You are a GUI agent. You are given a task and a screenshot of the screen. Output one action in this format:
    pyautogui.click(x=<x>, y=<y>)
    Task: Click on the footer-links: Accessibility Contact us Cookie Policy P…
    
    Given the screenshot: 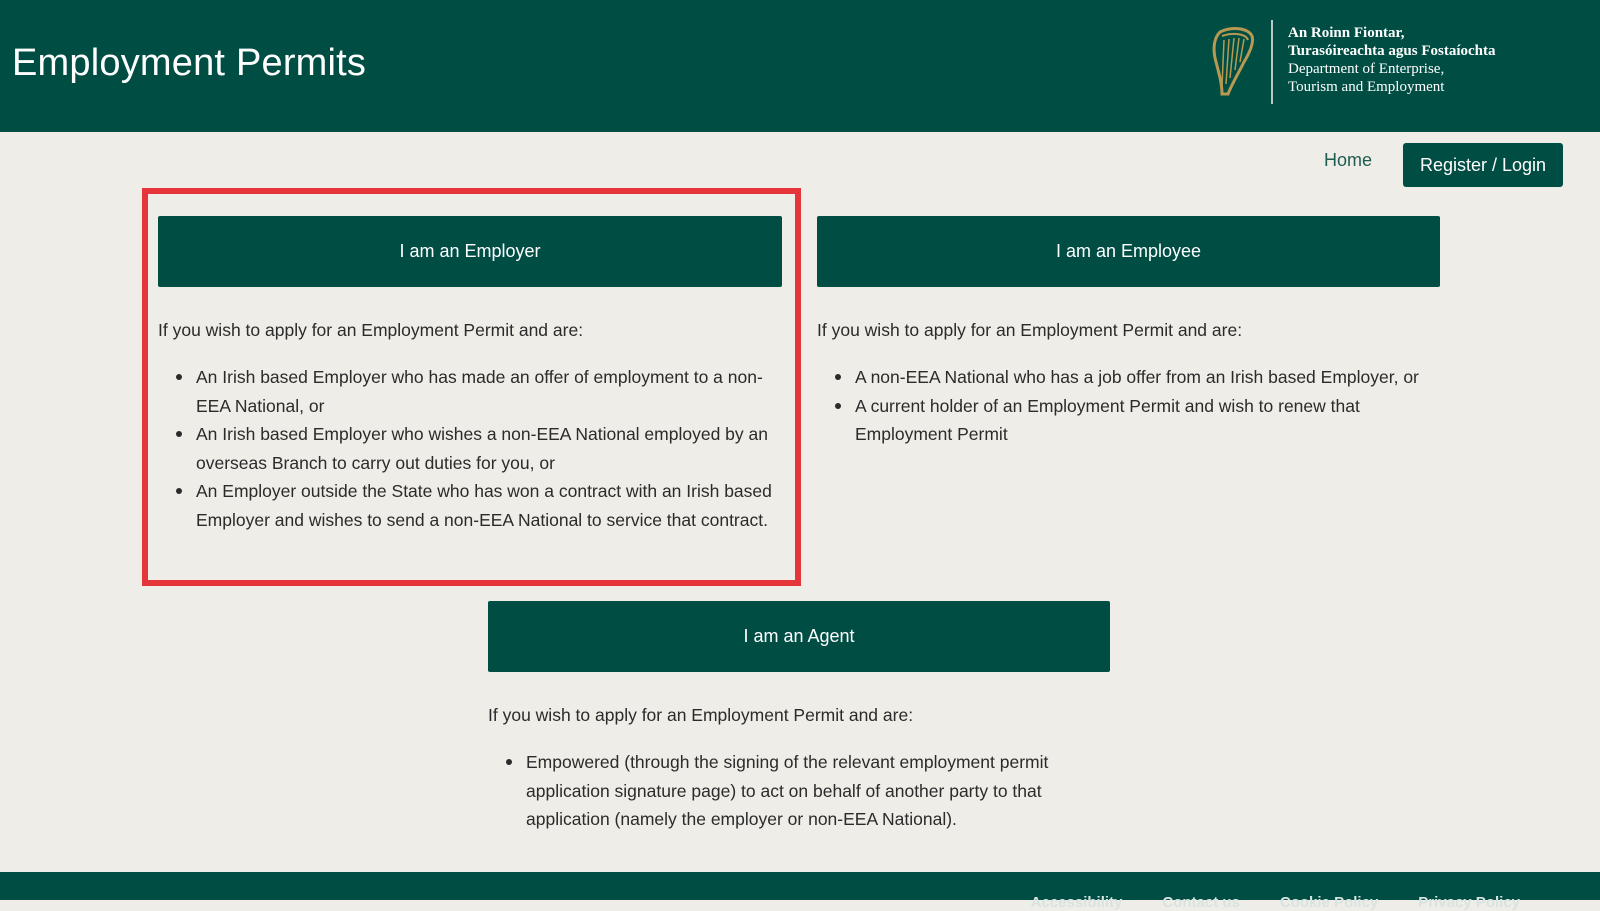 What is the action you would take?
    pyautogui.click(x=1275, y=902)
    